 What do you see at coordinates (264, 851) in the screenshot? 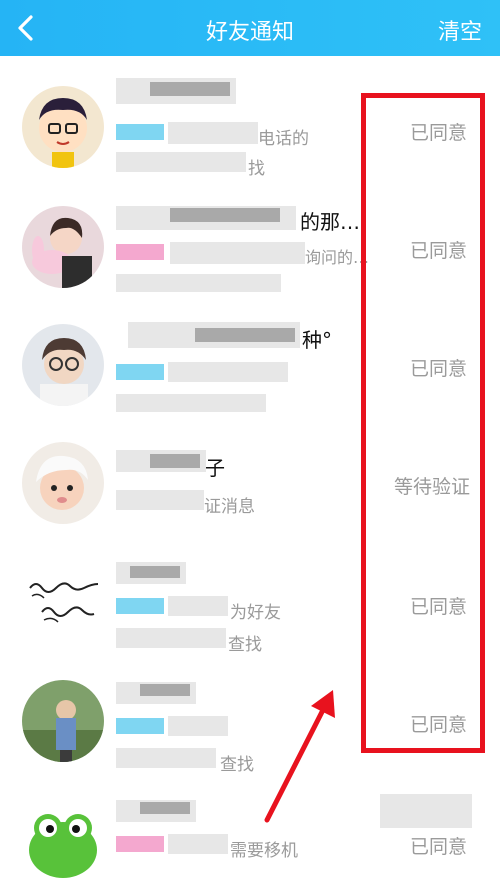
I see `request-message: 需要移机` at bounding box center [264, 851].